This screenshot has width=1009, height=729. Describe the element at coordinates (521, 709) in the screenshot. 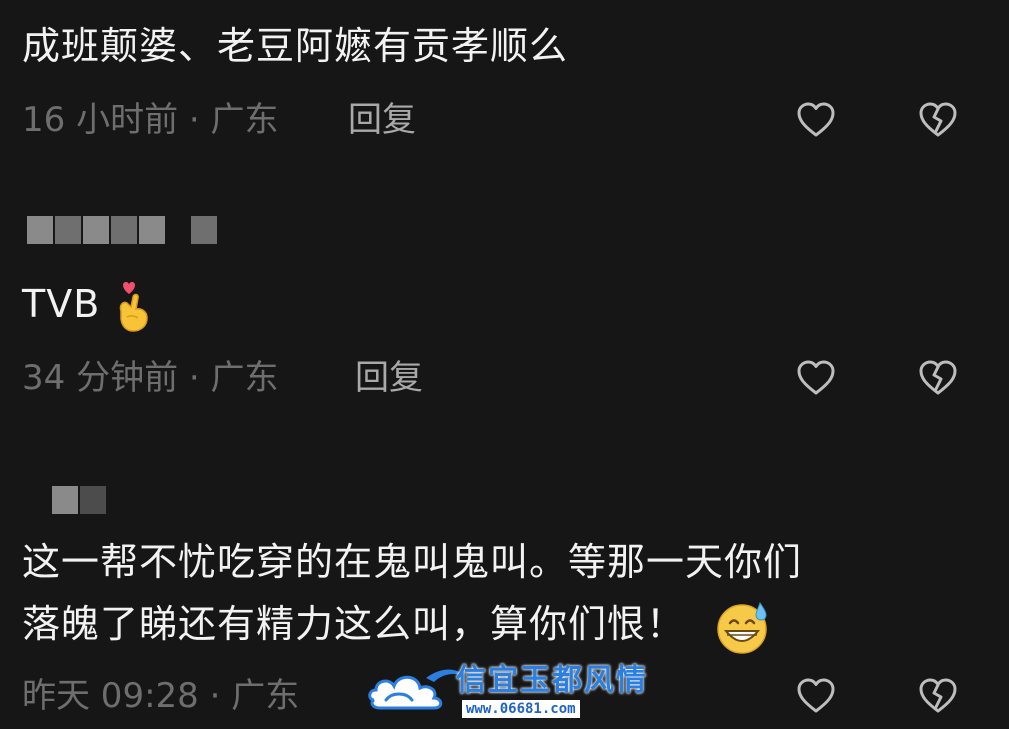

I see `watermark-url: www.06681.com` at that location.